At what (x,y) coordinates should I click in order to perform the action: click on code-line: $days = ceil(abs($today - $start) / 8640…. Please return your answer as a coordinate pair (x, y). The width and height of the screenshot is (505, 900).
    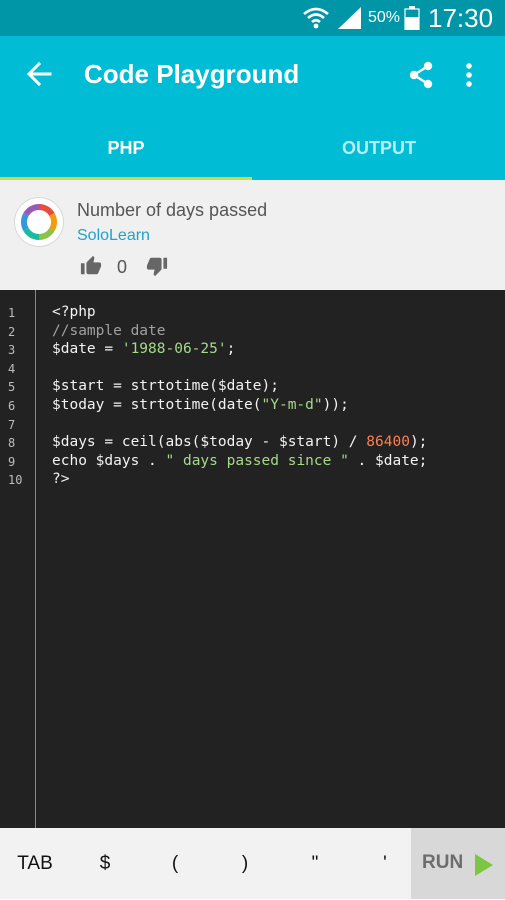
    Looking at the image, I should click on (239, 442).